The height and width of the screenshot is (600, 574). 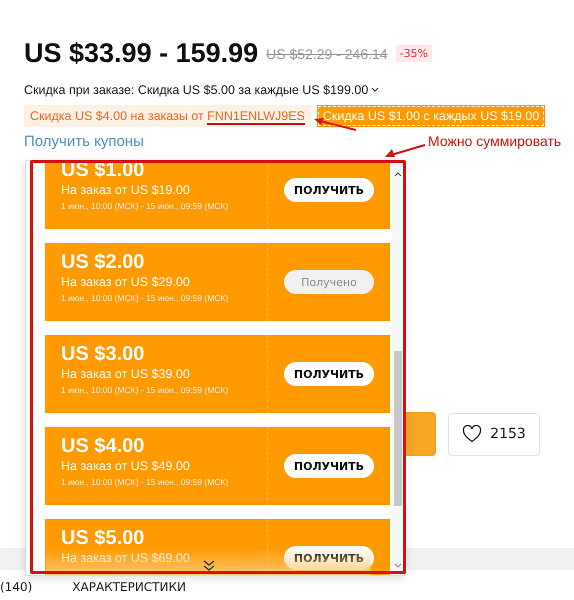 What do you see at coordinates (167, 116) in the screenshot?
I see `promo-code-tag: Скидка US $4.00 на заказы от FNN1ENLWJ9ES` at bounding box center [167, 116].